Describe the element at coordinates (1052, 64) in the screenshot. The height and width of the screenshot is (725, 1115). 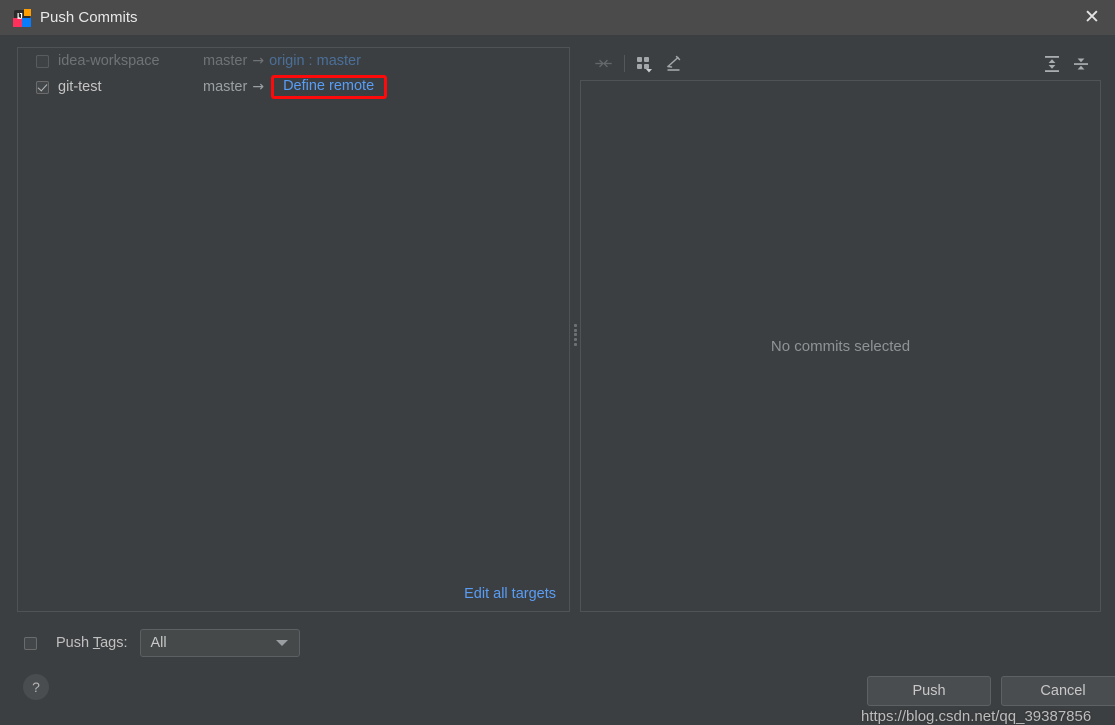
I see `expand-all-icon` at that location.